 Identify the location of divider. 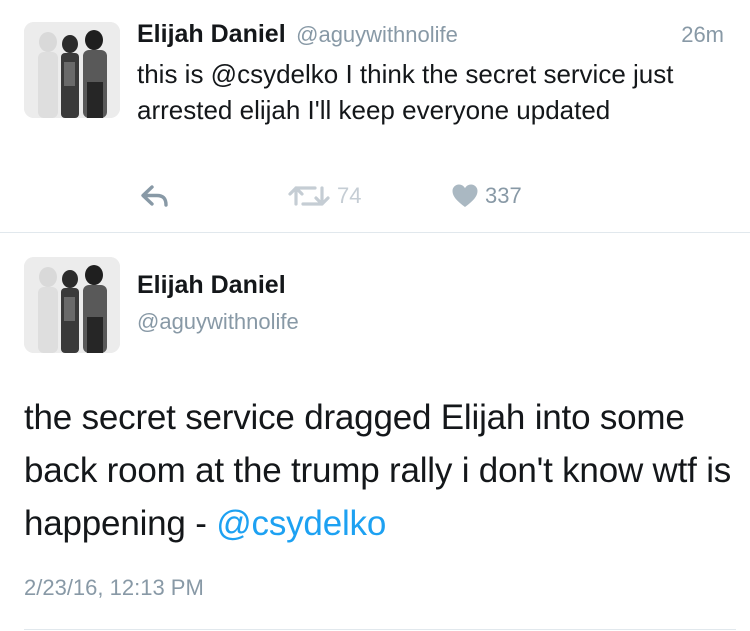
(380, 629).